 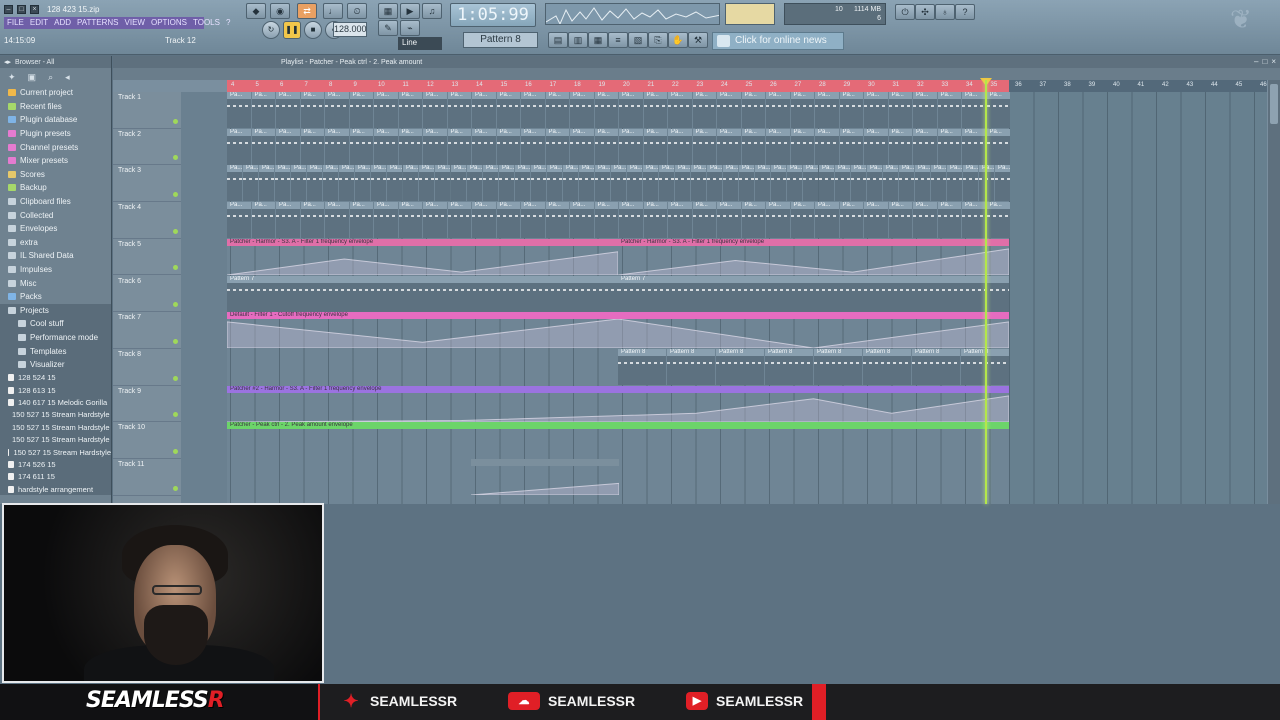 What do you see at coordinates (55, 452) in the screenshot?
I see `project-file-item: 150 527 15 Stream Hardstyle` at bounding box center [55, 452].